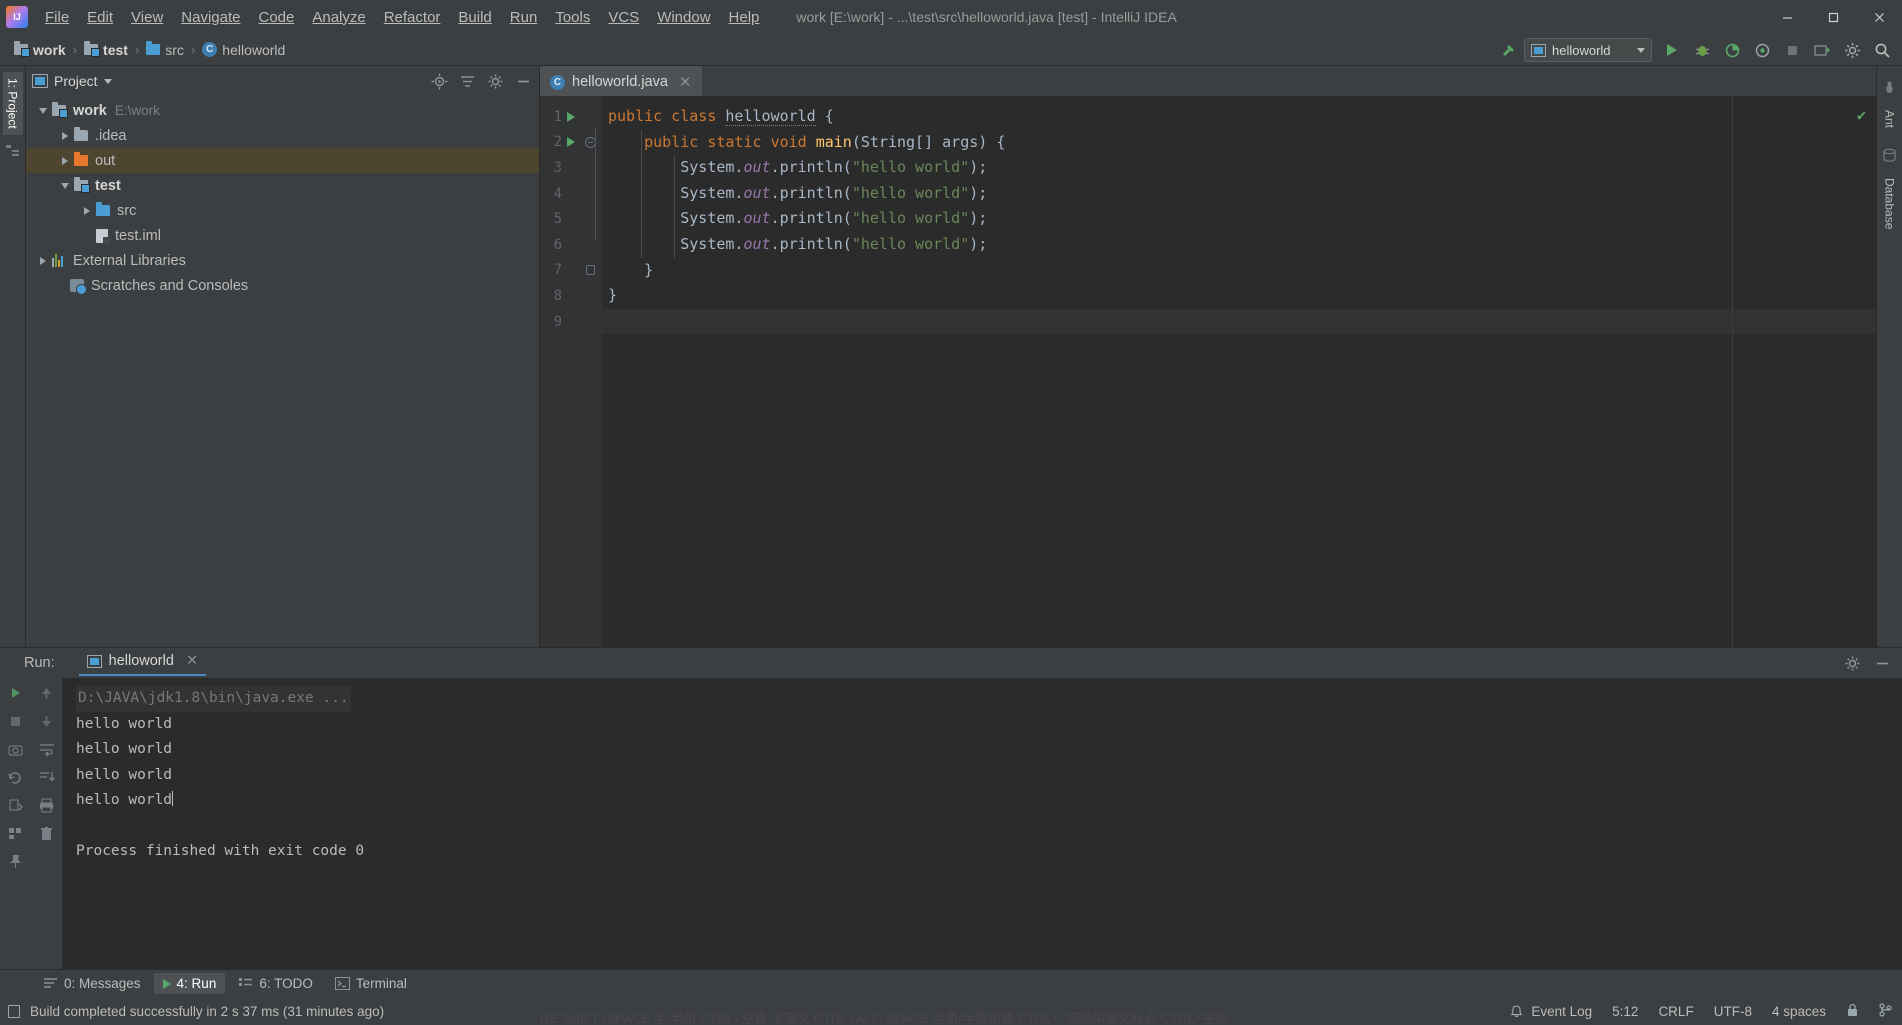 The image size is (1902, 1025). What do you see at coordinates (276, 17) in the screenshot?
I see `menu-code: Code` at bounding box center [276, 17].